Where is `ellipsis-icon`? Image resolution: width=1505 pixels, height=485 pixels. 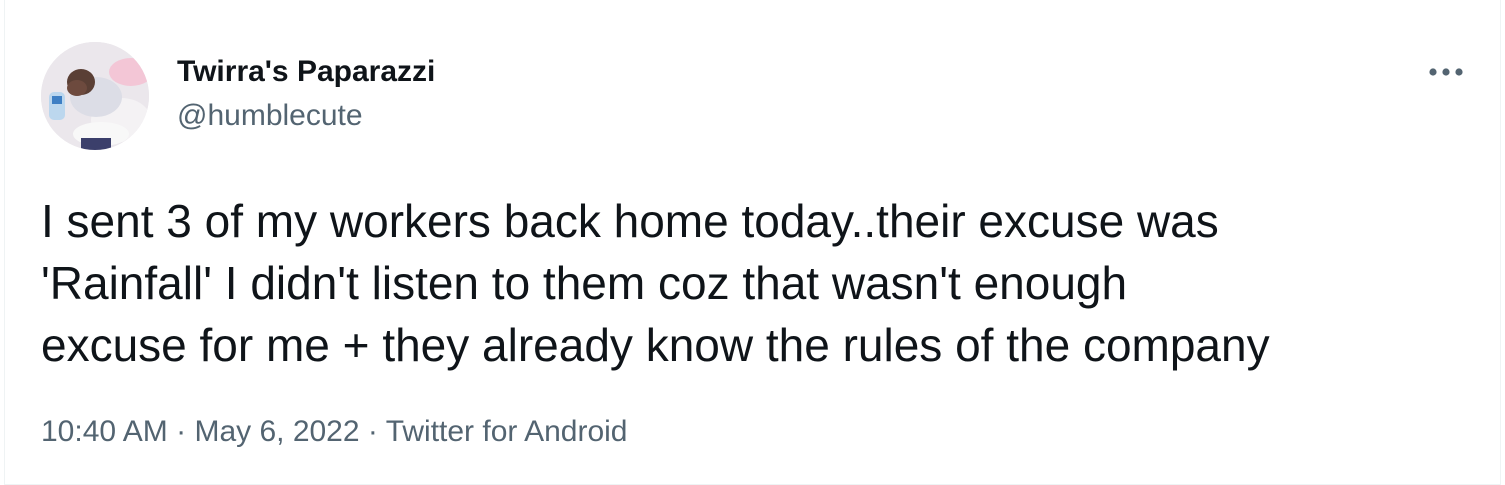 ellipsis-icon is located at coordinates (1446, 72).